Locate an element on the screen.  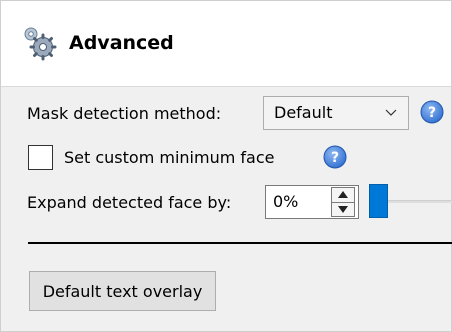
triangle-down-icon is located at coordinates (343, 209).